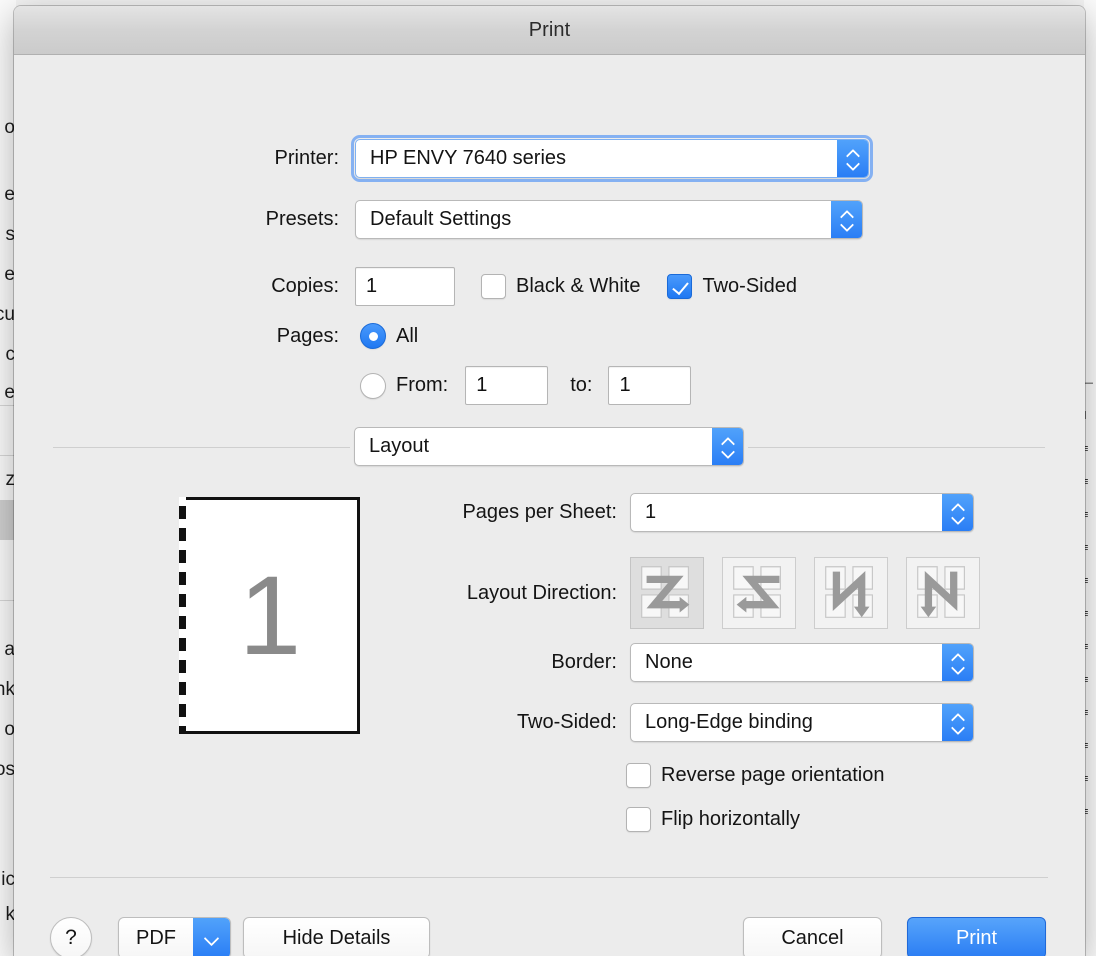 This screenshot has width=1096, height=956. Describe the element at coordinates (584, 662) in the screenshot. I see `border-label: Border:` at that location.